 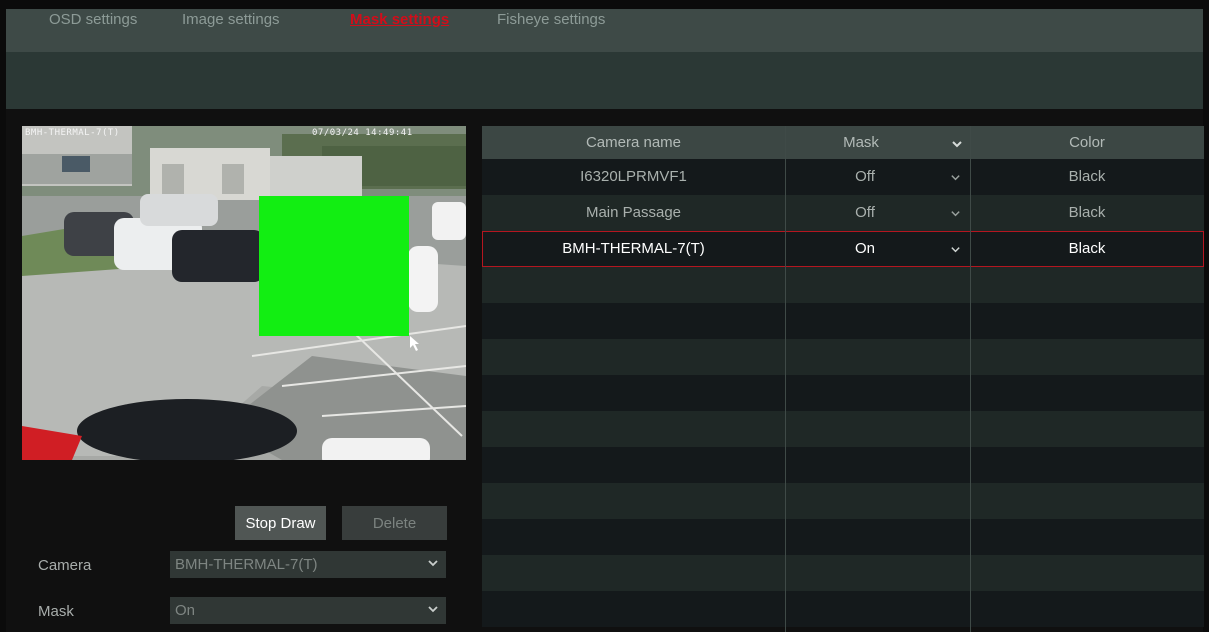 What do you see at coordinates (65, 565) in the screenshot?
I see `camera-label: Camera` at bounding box center [65, 565].